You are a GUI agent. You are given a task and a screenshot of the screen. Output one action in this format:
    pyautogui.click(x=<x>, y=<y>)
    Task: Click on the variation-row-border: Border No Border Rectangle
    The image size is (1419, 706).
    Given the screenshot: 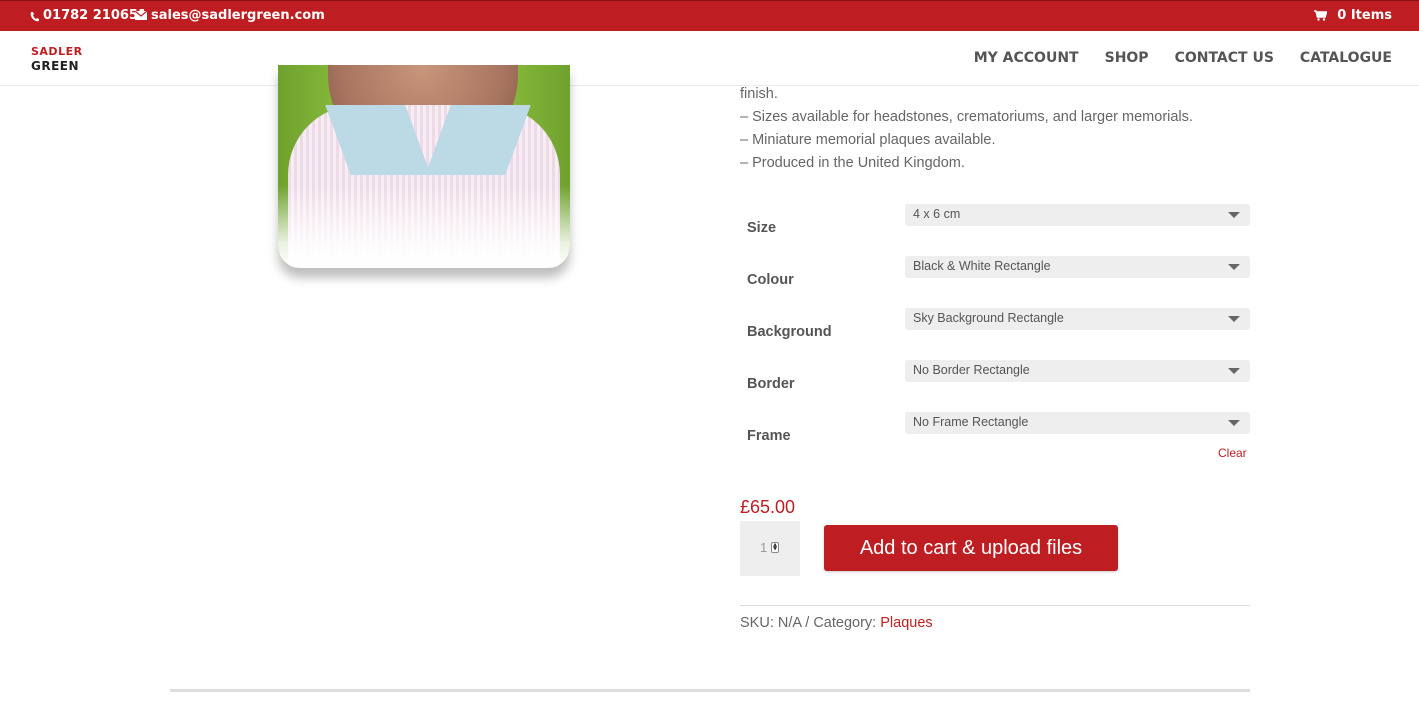 What is the action you would take?
    pyautogui.click(x=995, y=376)
    